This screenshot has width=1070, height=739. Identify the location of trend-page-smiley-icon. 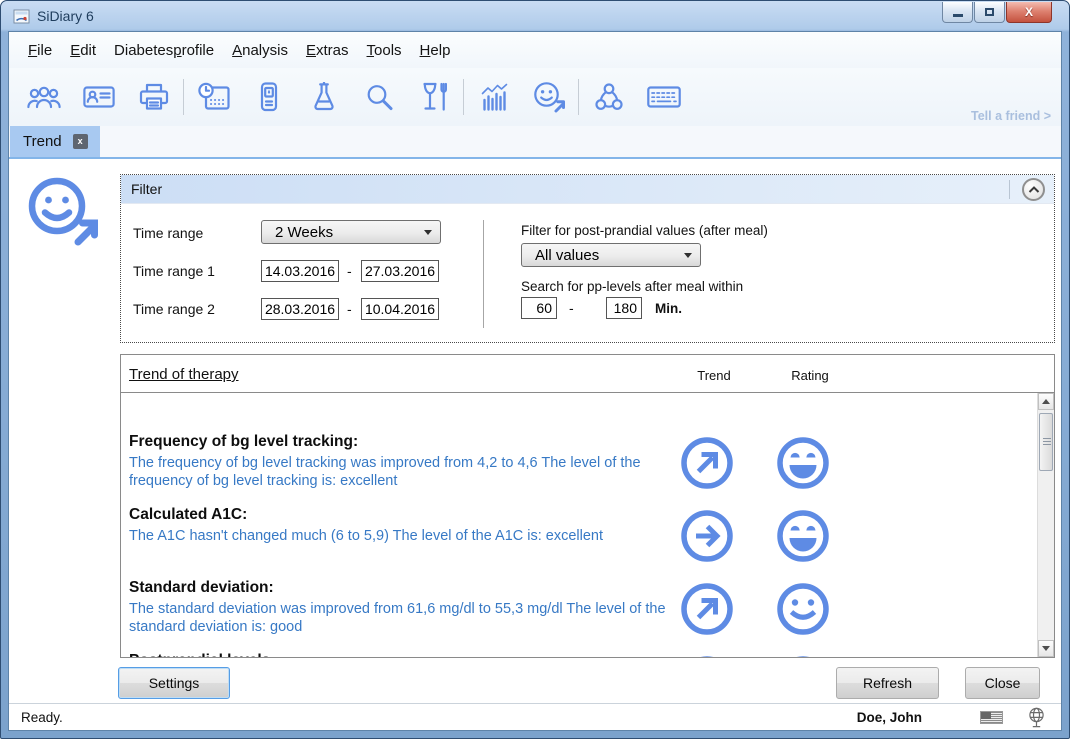
(63, 215).